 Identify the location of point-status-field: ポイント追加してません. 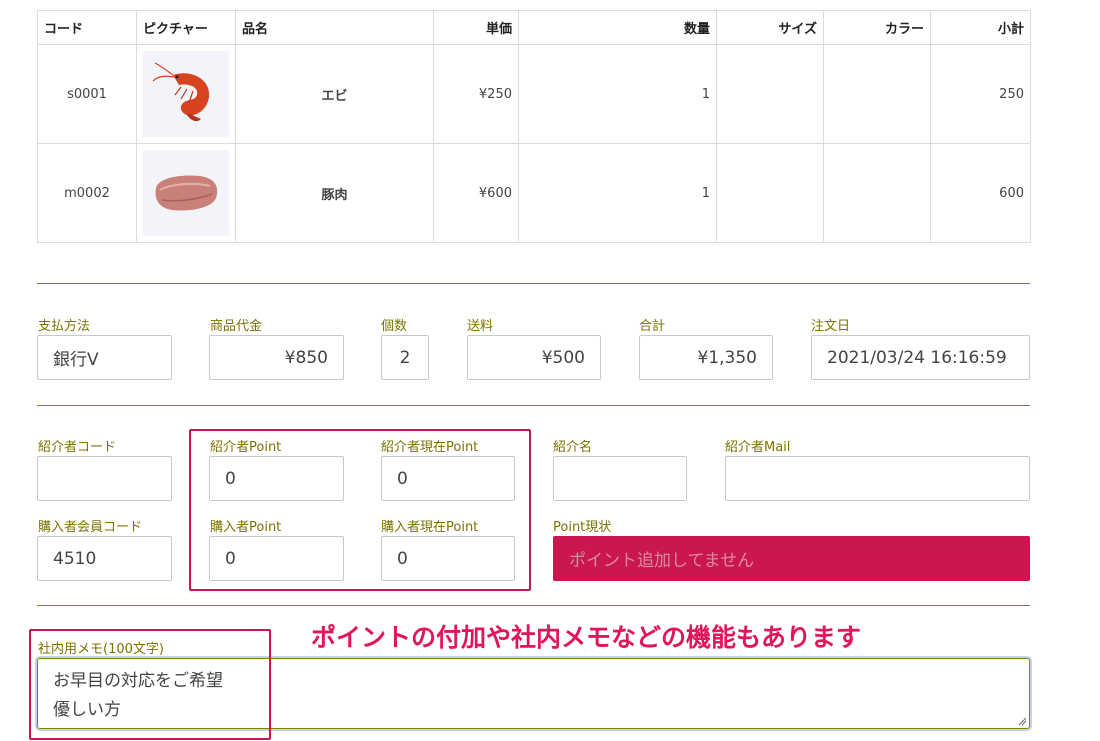
(791, 558).